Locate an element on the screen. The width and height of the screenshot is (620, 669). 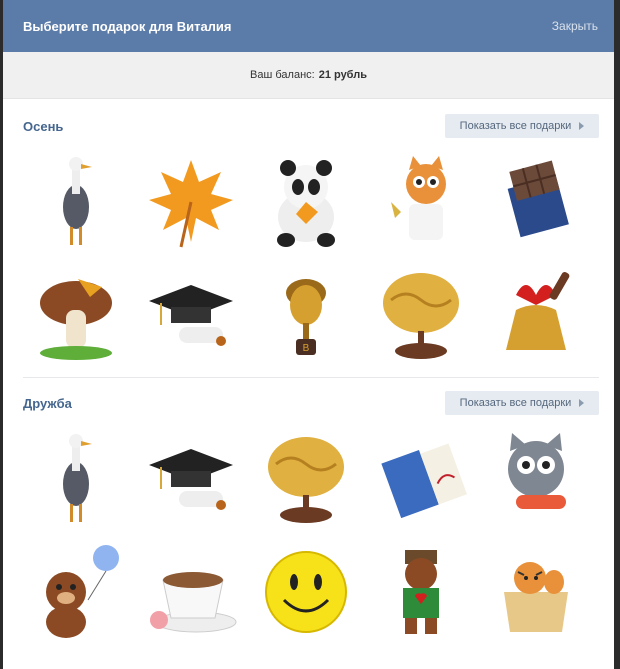
golden-acorn-gift-icon: B is located at coordinates (305, 314).